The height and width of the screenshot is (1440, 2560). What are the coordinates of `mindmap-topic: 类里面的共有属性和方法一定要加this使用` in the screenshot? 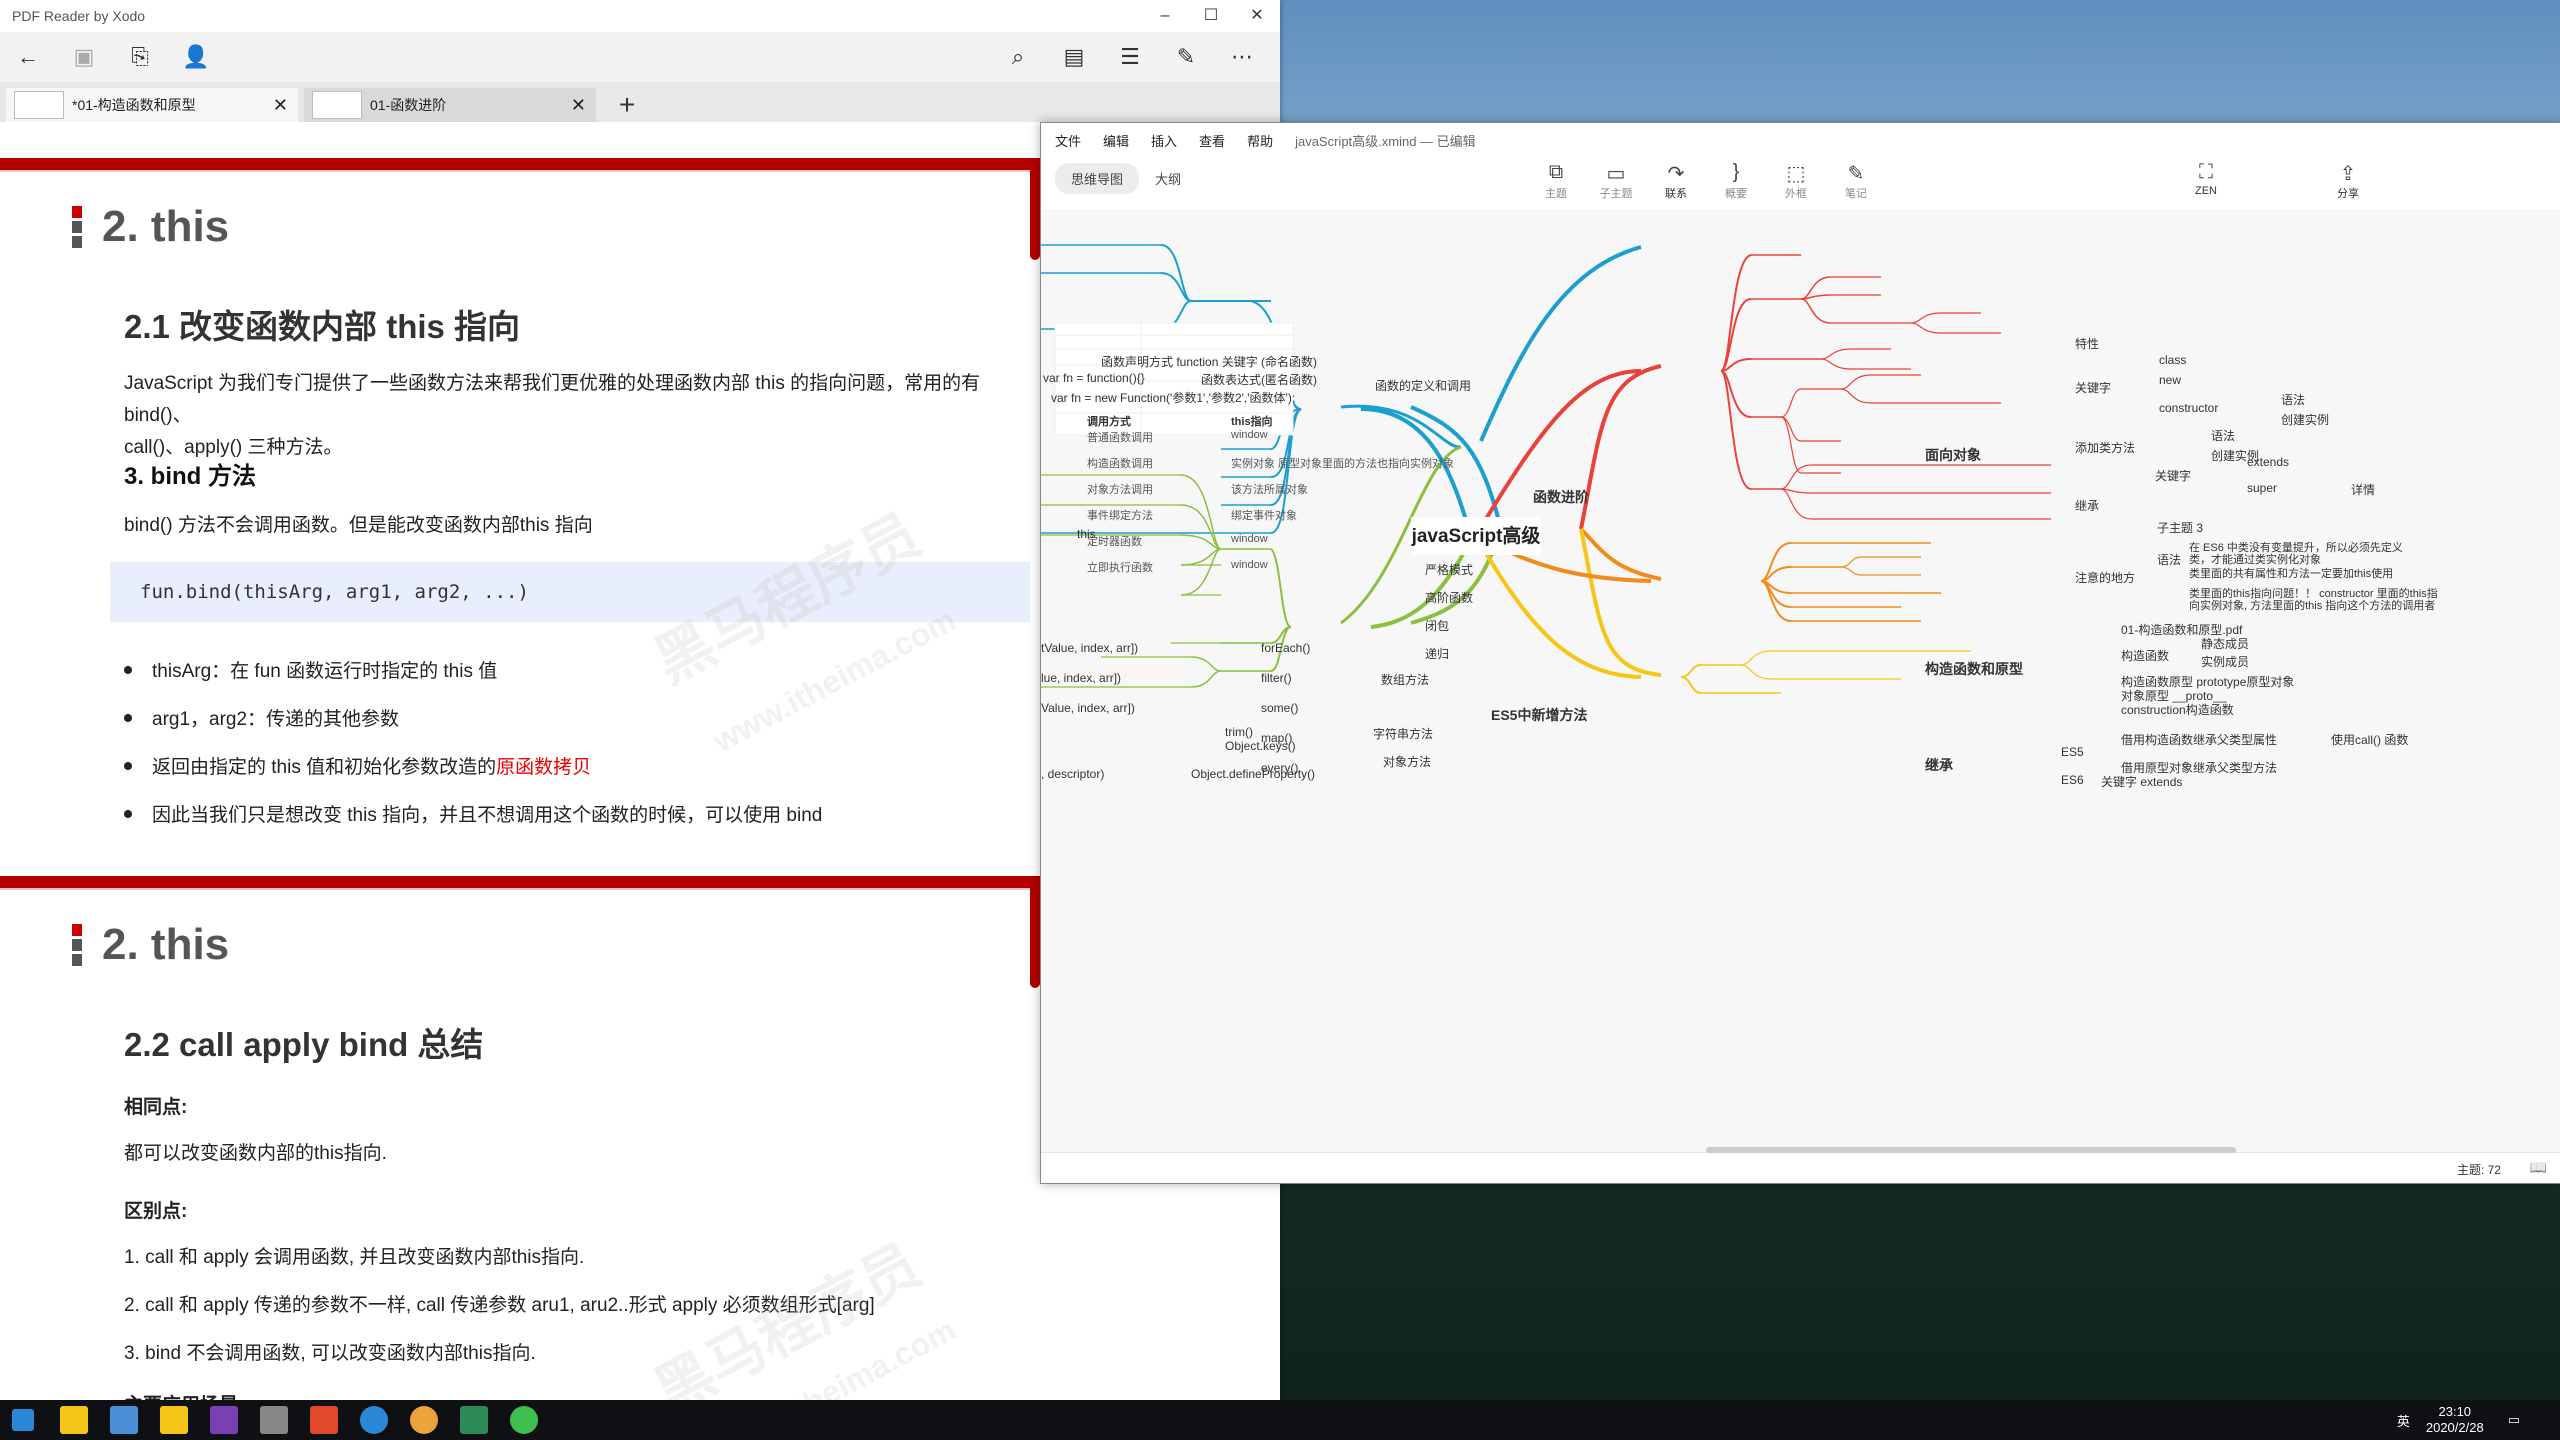 It's located at (2291, 573).